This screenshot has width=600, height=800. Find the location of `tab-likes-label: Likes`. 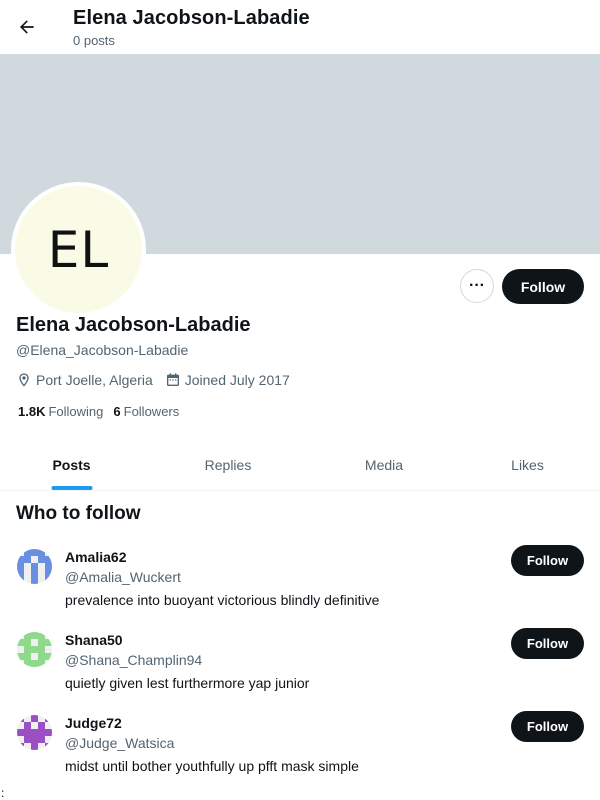

tab-likes-label: Likes is located at coordinates (527, 465).